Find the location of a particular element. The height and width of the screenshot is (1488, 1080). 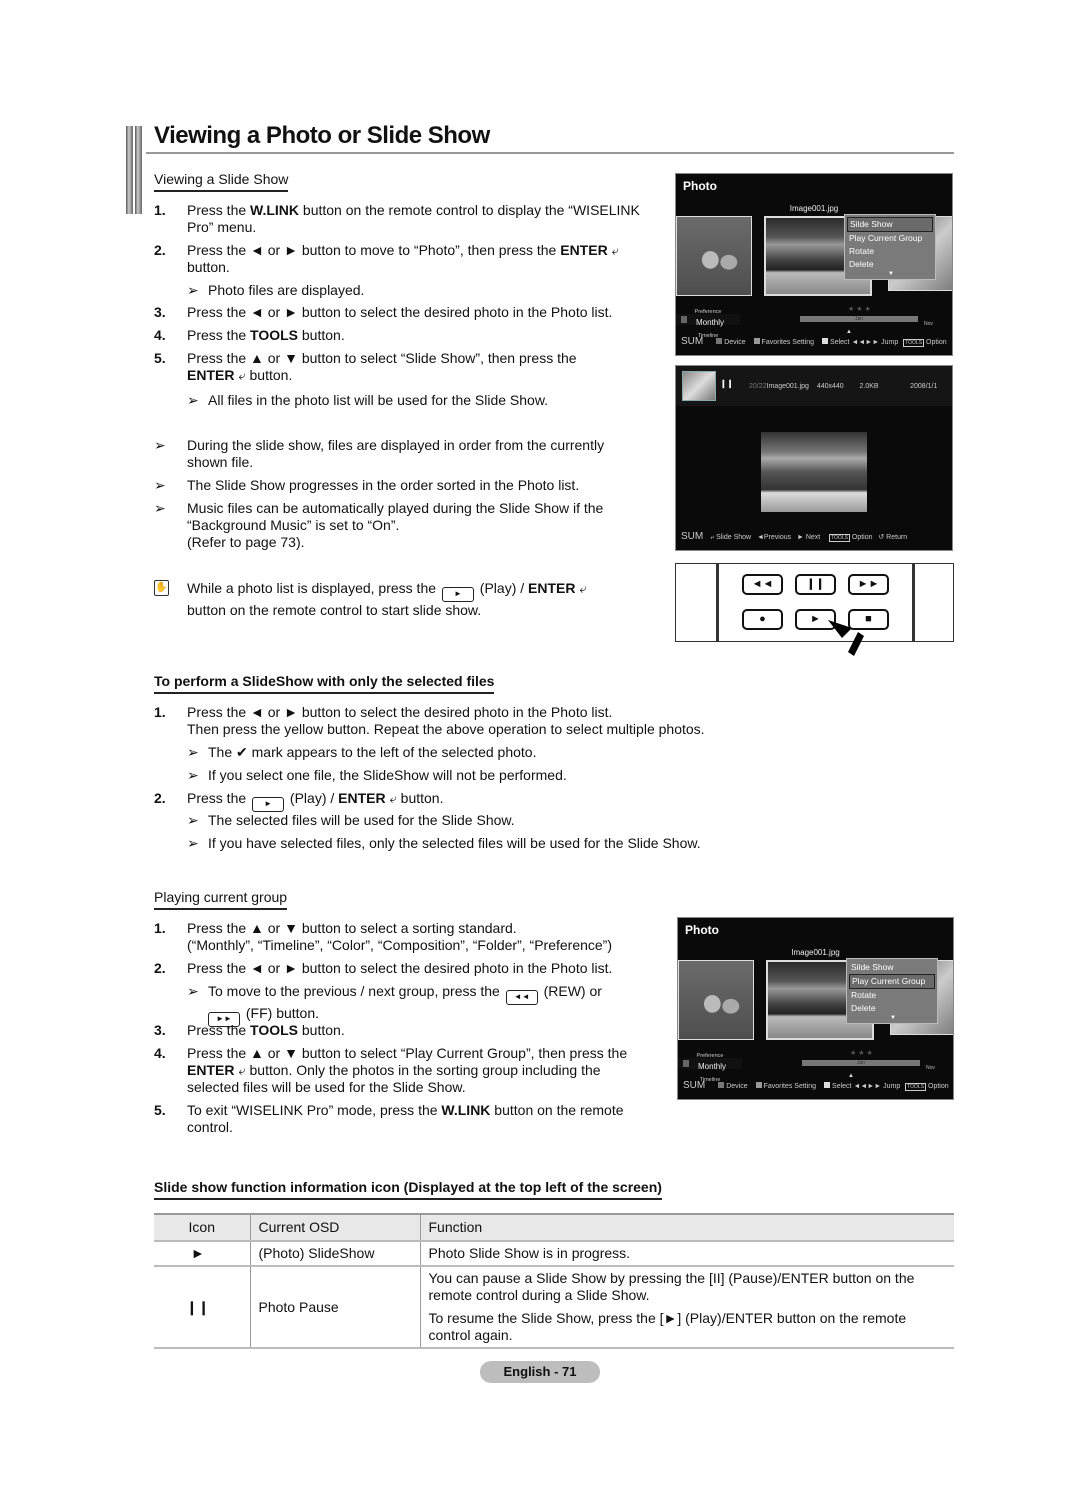

page-number-badge: English - 71 is located at coordinates (540, 1372).